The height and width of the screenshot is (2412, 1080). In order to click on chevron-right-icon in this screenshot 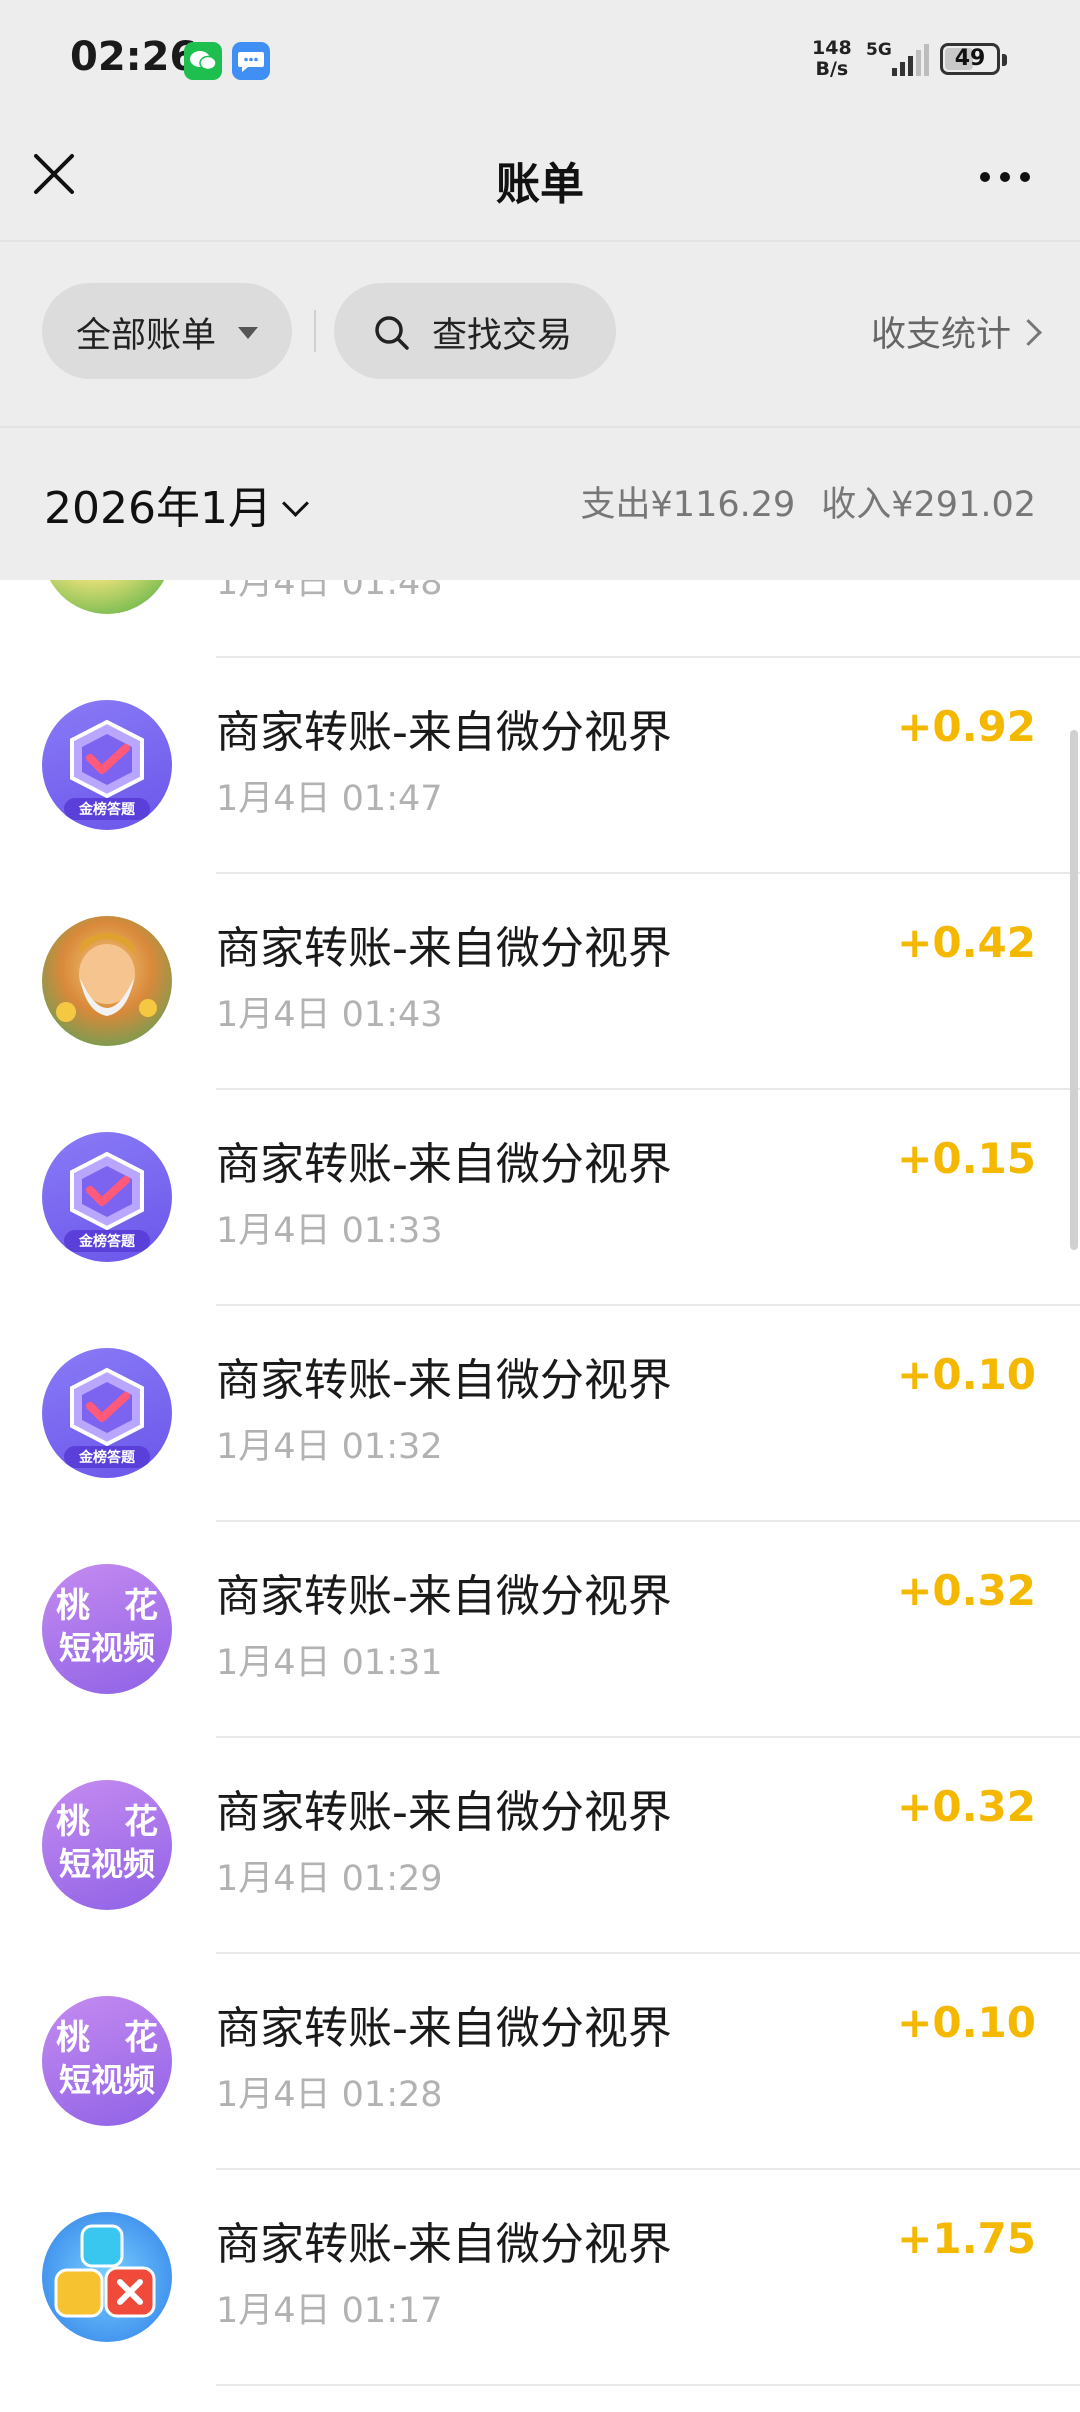, I will do `click(1028, 332)`.